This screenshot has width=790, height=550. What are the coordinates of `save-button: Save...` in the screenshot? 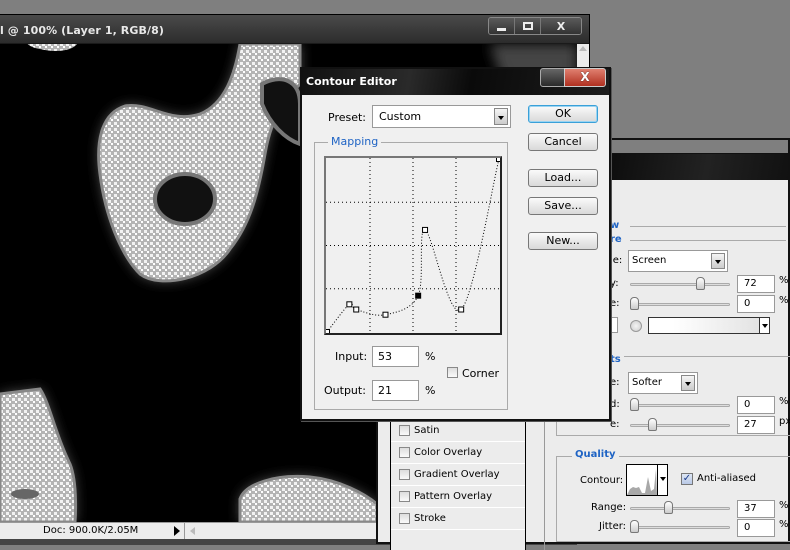 It's located at (563, 206).